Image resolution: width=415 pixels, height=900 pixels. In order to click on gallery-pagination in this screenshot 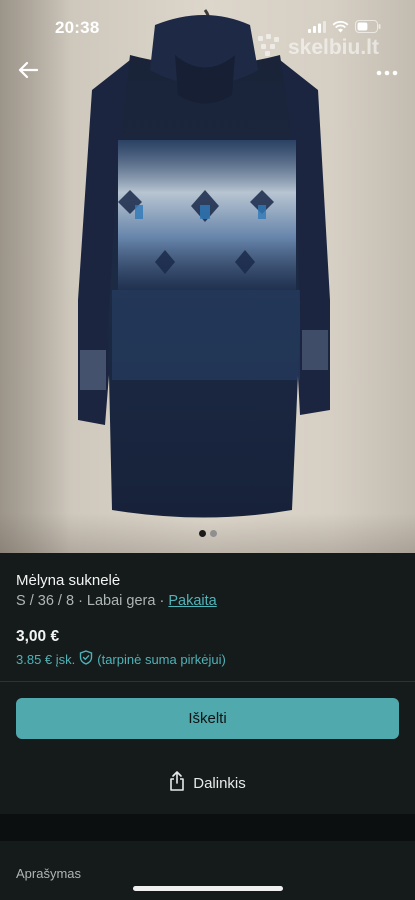, I will do `click(207, 533)`.